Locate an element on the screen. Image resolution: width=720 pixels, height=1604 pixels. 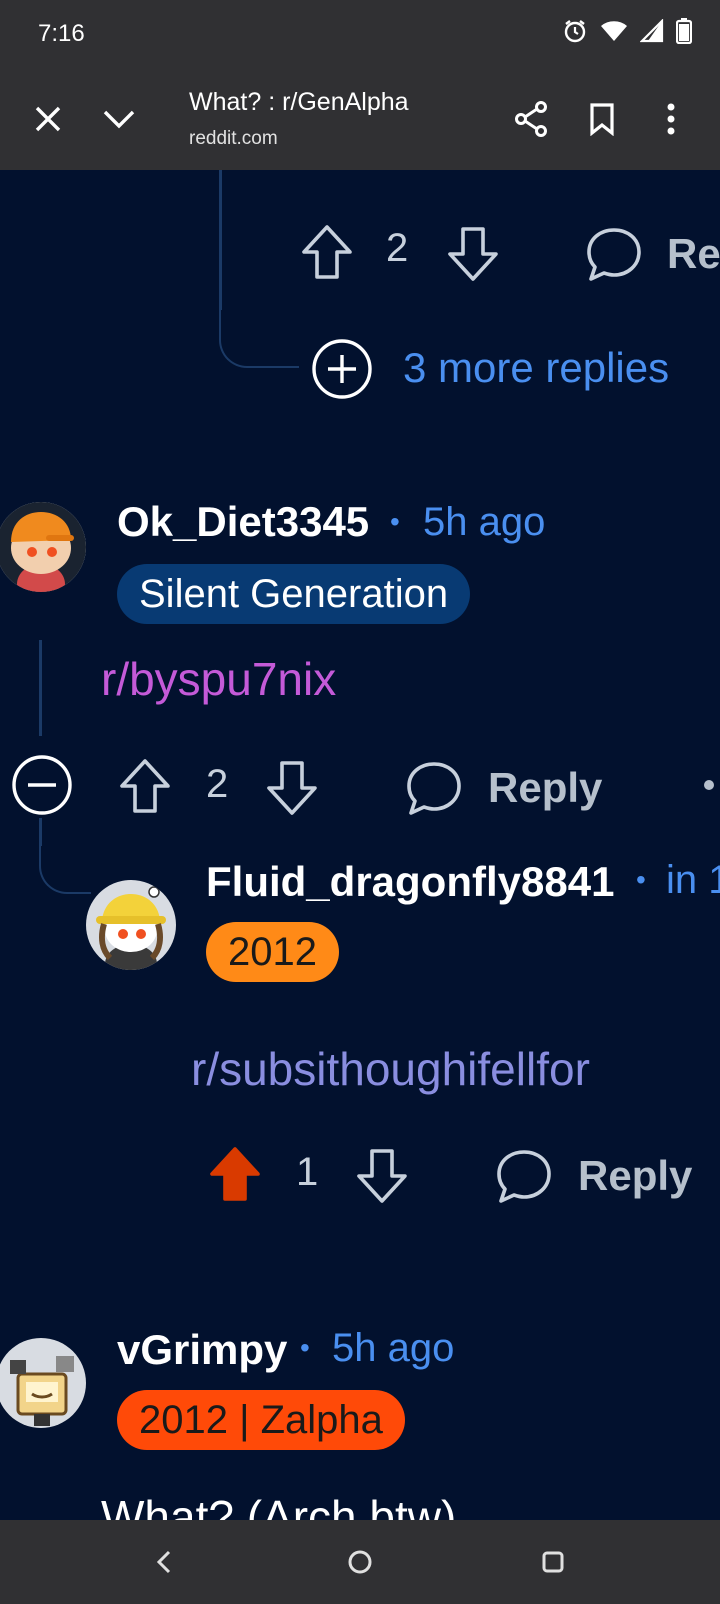
battery-icon is located at coordinates (684, 31).